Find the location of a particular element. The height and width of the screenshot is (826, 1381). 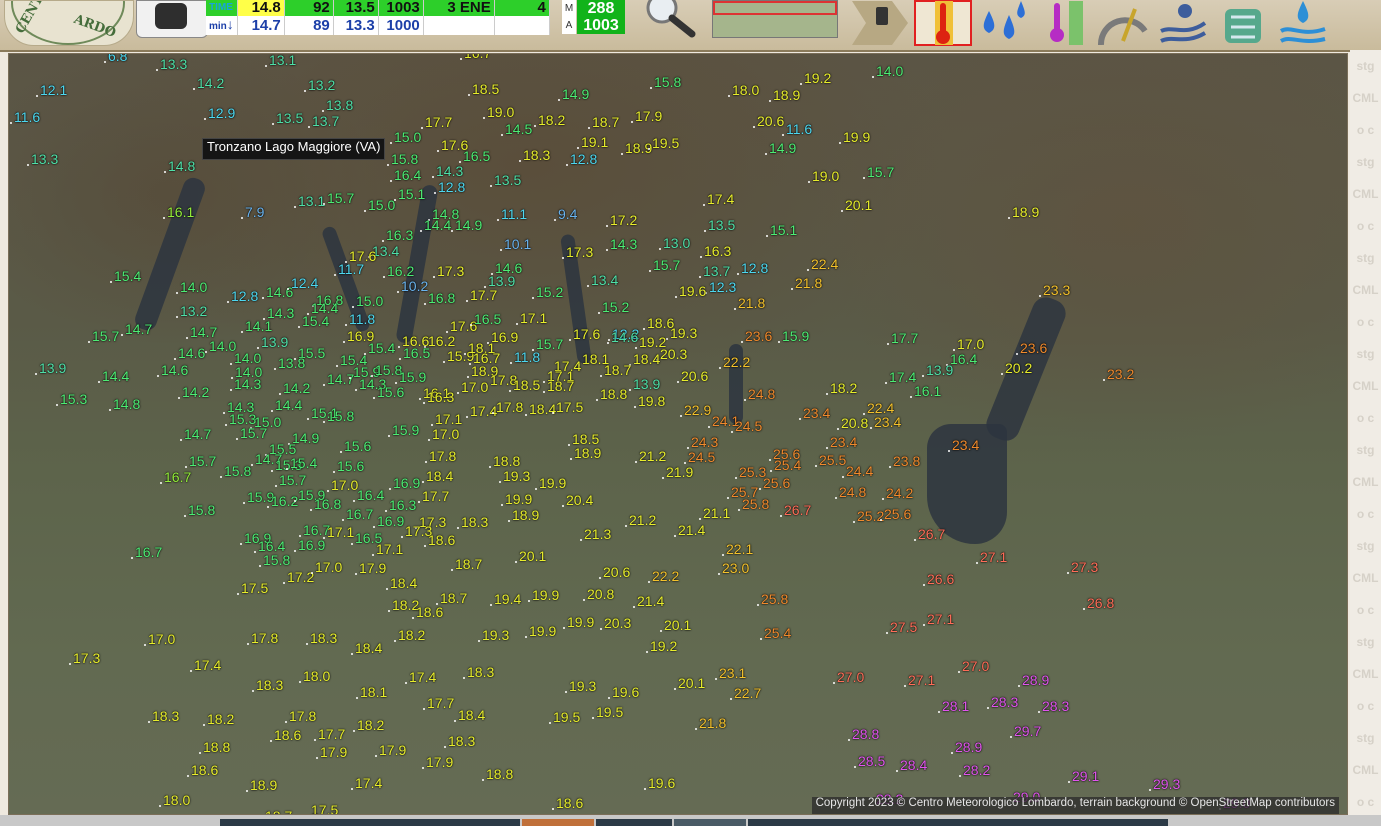

station-temperature: 19.2 is located at coordinates (663, 646).